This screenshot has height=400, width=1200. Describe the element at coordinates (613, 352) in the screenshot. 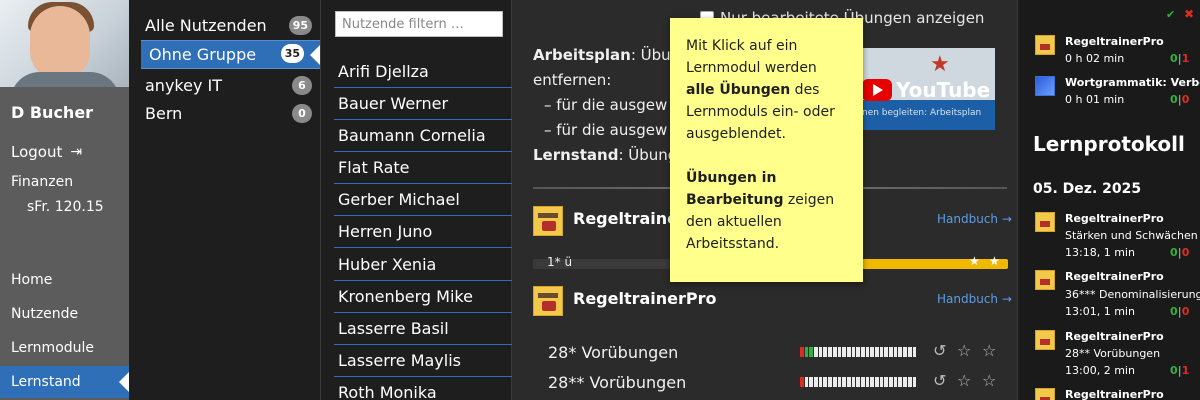

I see `exercise-label: 28* Vorübungen` at that location.